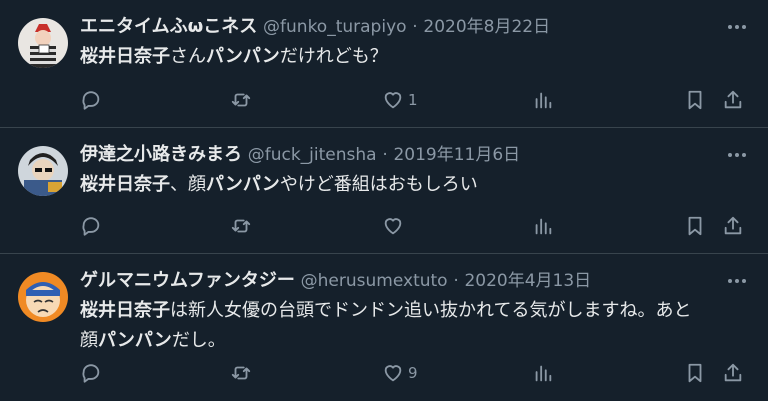 This screenshot has width=768, height=401. I want to click on action-bar: 9, so click(414, 373).